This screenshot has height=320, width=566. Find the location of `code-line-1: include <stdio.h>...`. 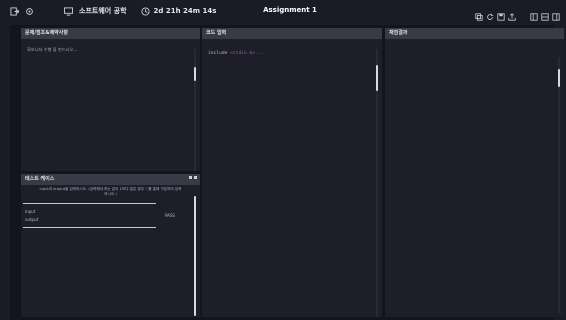

code-line-1: include <stdio.h>... is located at coordinates (235, 53).